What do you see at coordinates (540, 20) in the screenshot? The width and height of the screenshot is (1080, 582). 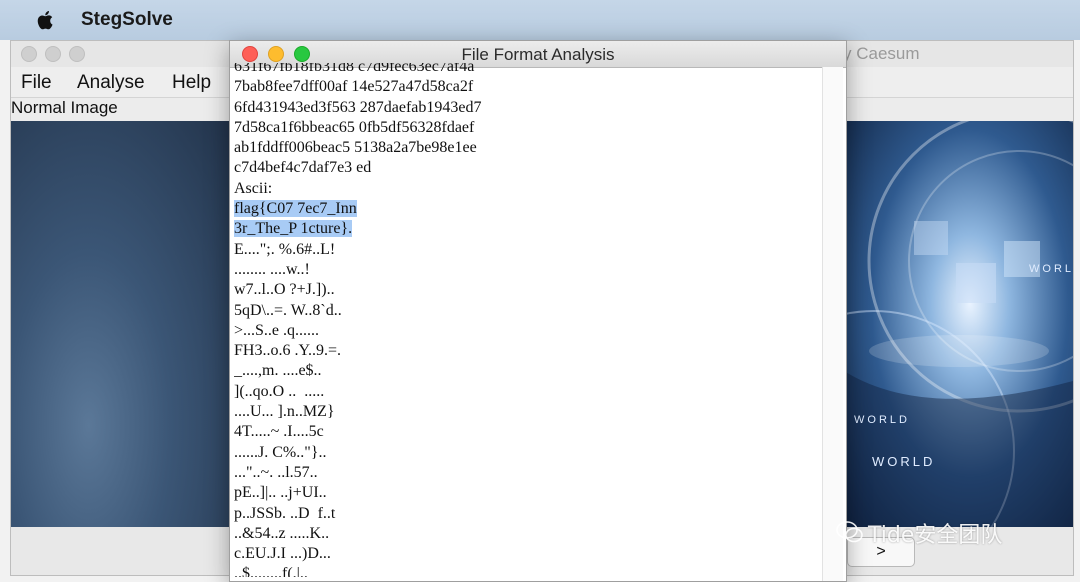 I see `macos-menubar: StegSolve` at bounding box center [540, 20].